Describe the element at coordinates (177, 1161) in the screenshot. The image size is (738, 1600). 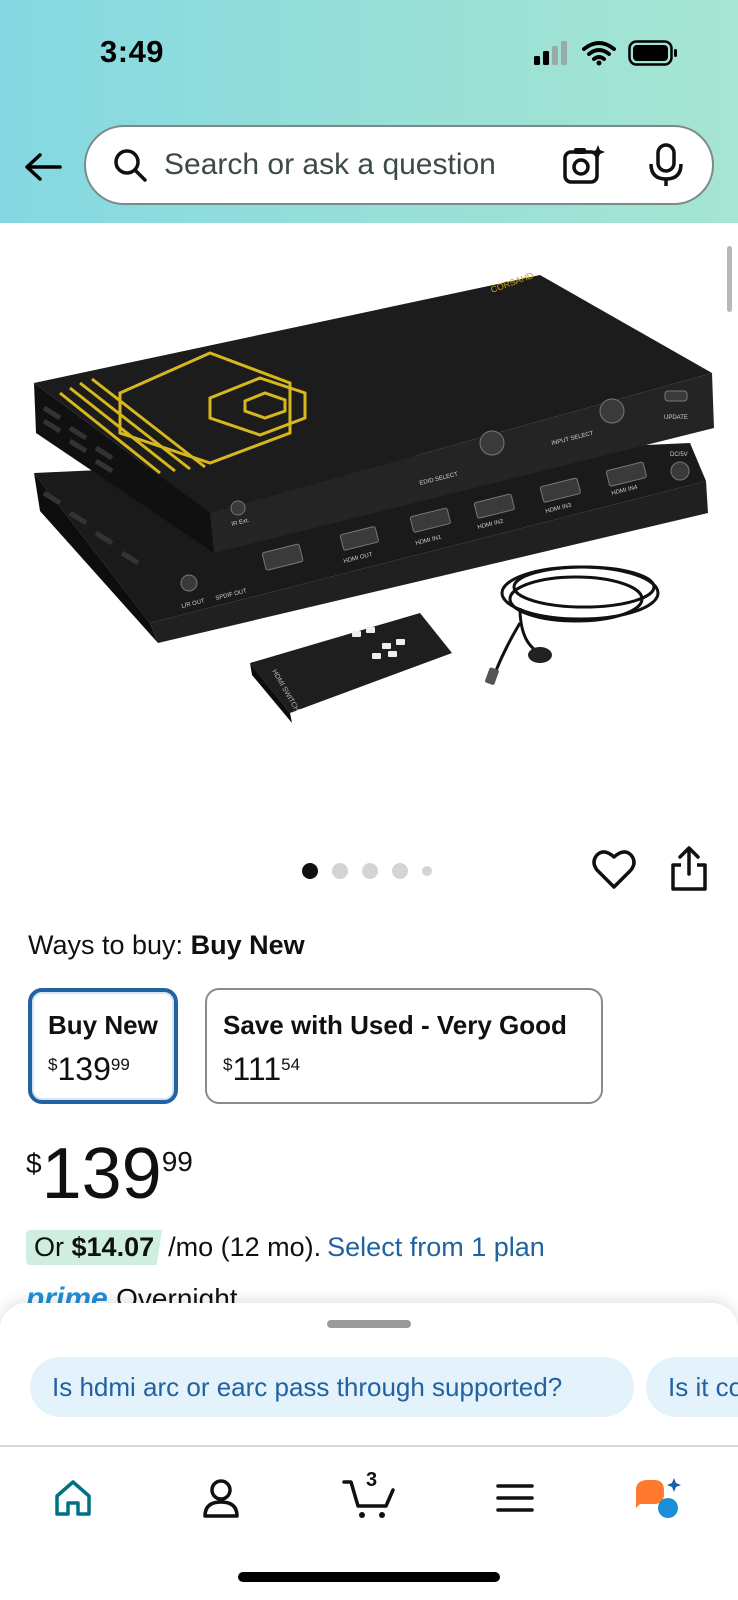
I see `price-cents: 99` at that location.